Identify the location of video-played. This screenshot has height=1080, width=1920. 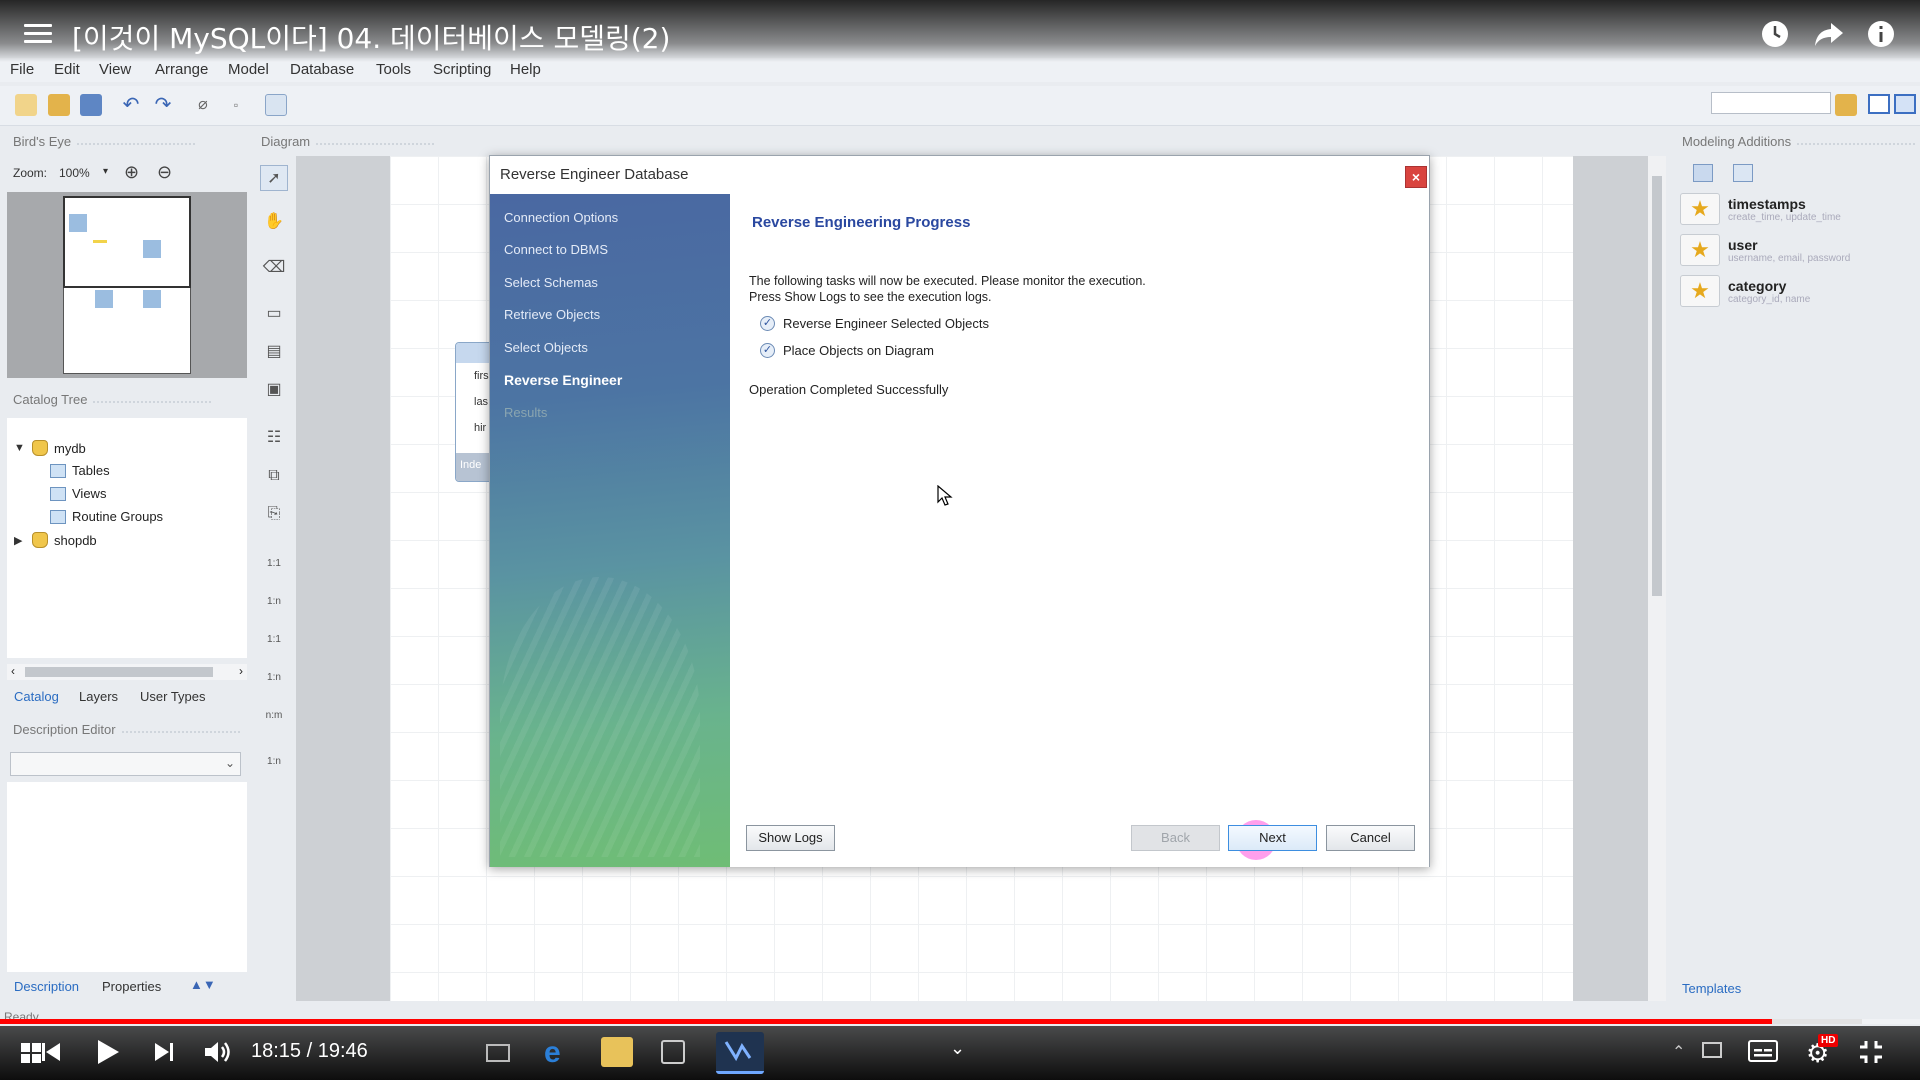
(886, 1021).